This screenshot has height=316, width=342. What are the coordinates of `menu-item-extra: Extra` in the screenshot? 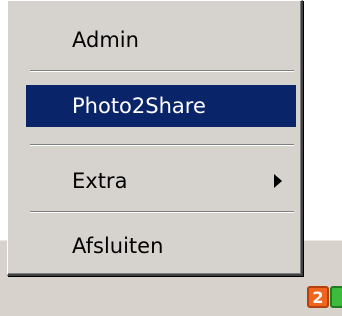 It's located at (161, 181).